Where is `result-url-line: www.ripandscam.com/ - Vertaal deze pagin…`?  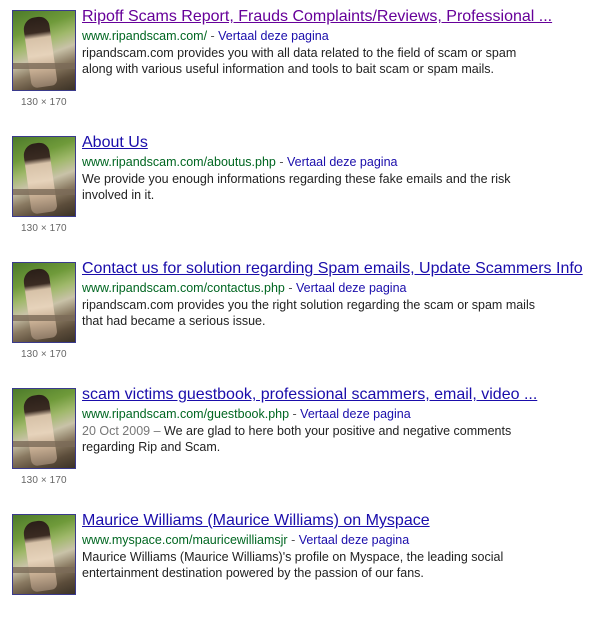 result-url-line: www.ripandscam.com/ - Vertaal deze pagin… is located at coordinates (205, 36).